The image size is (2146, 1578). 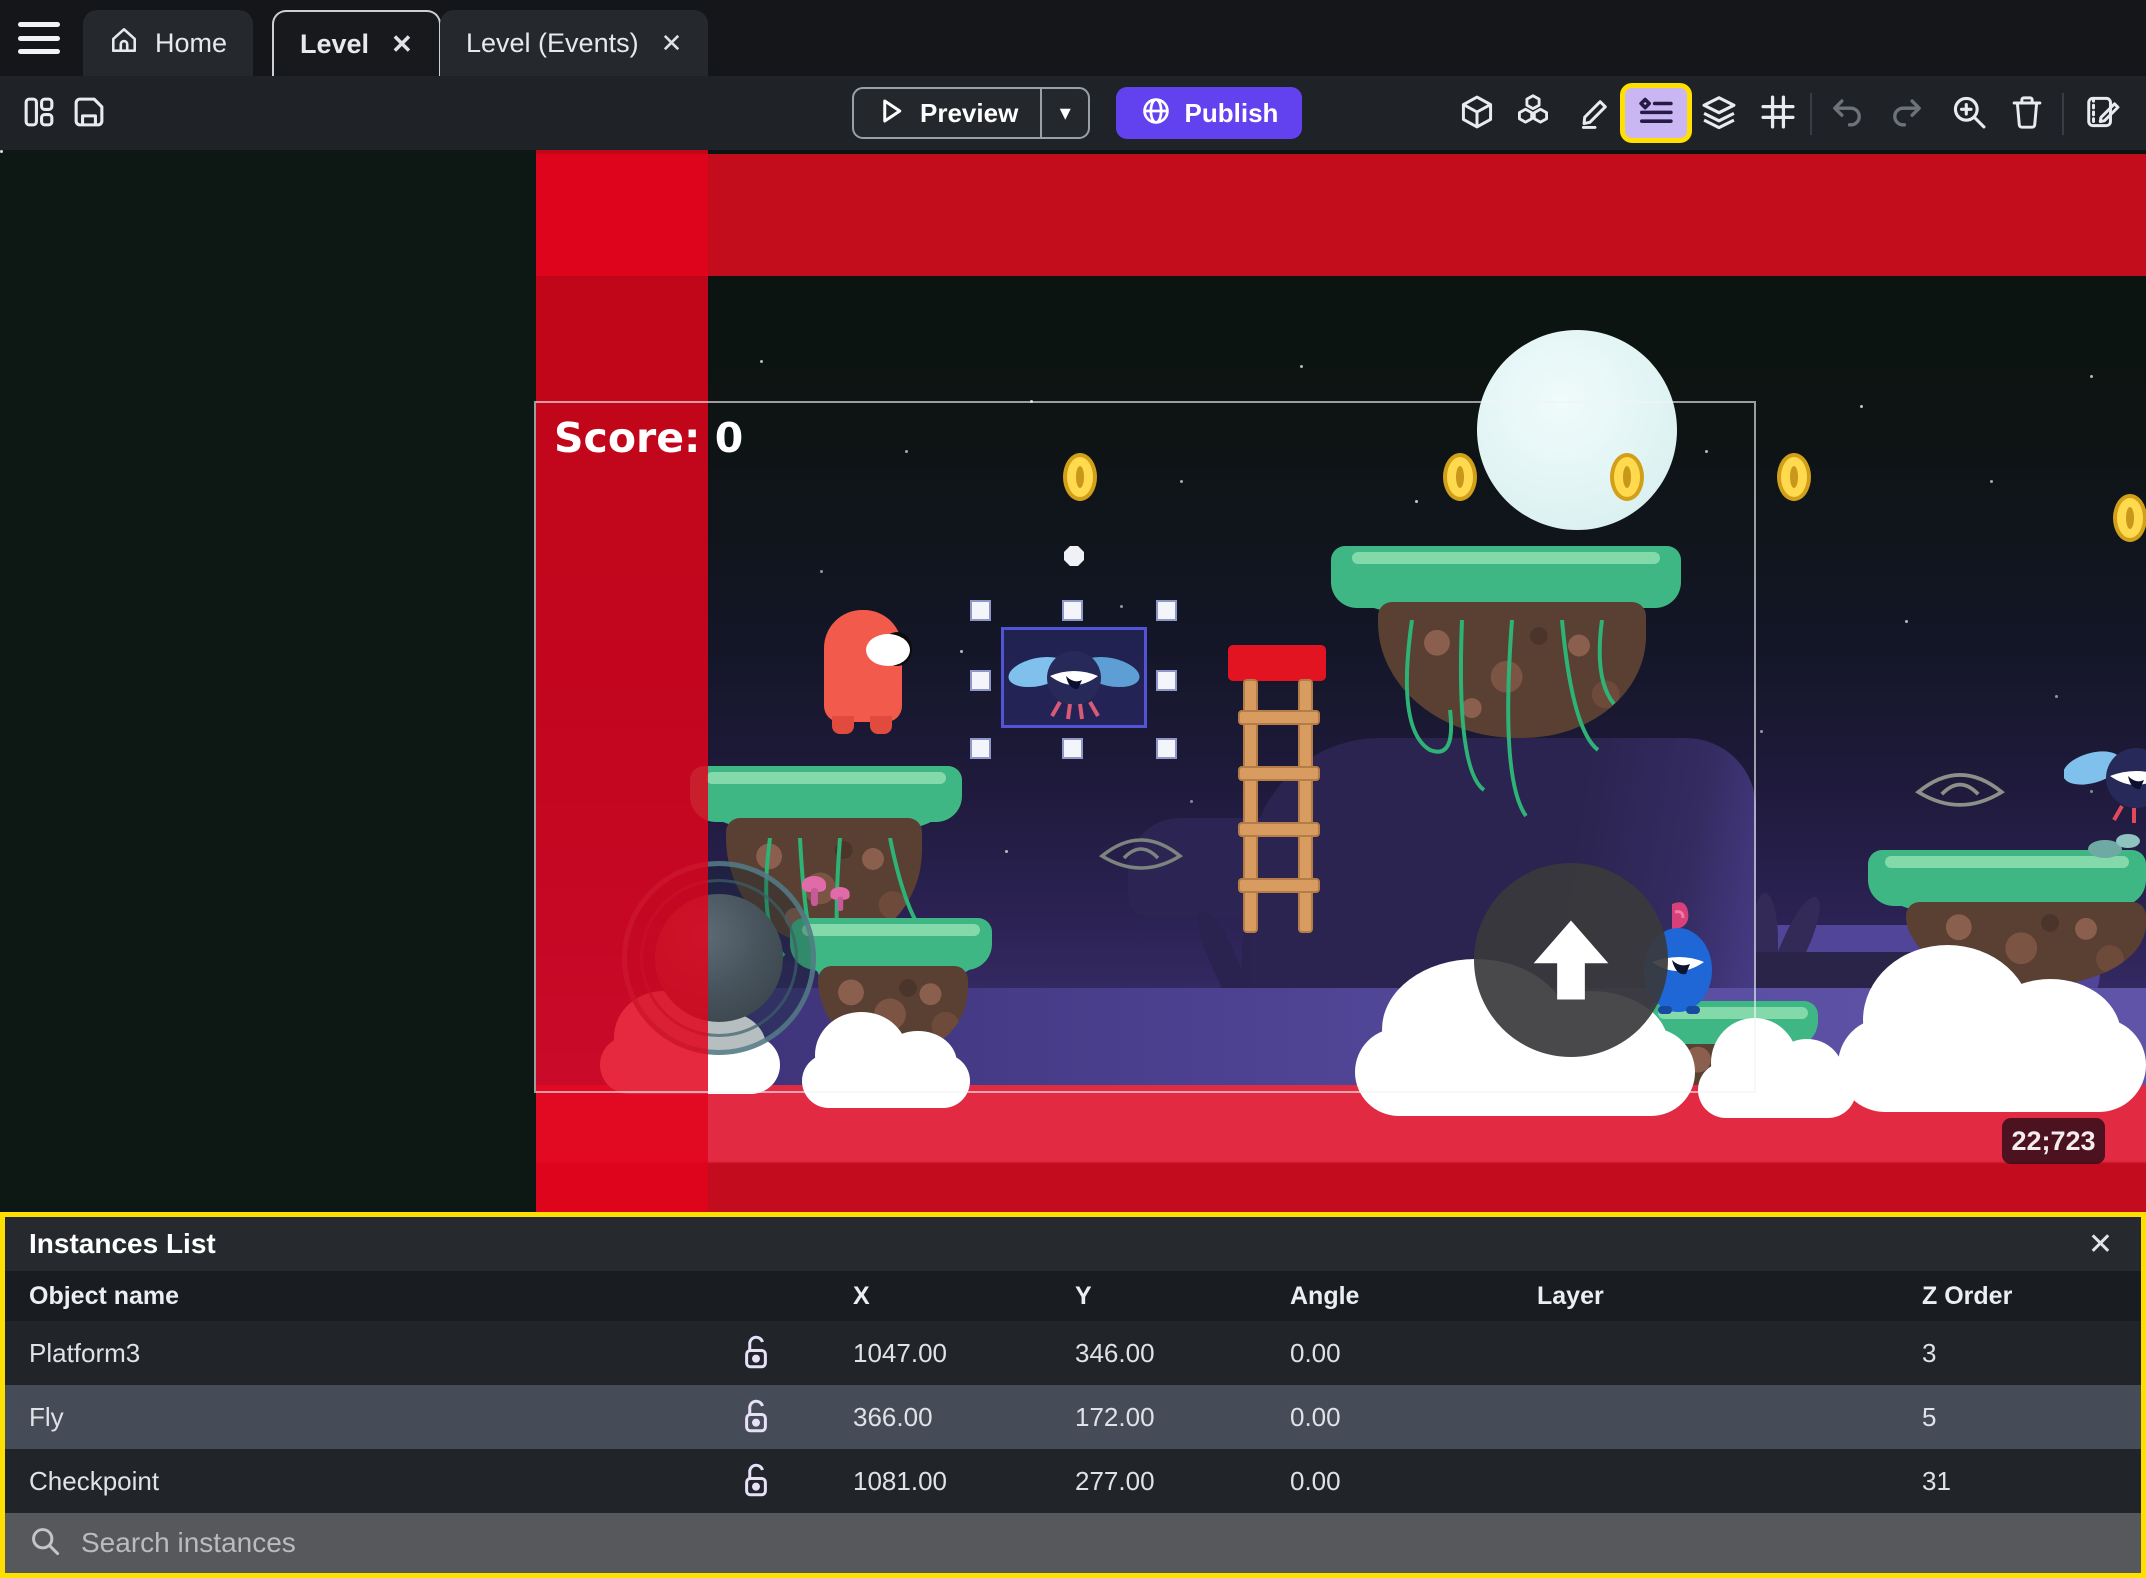 I want to click on fly-enemy-selected, so click(x=1074, y=684).